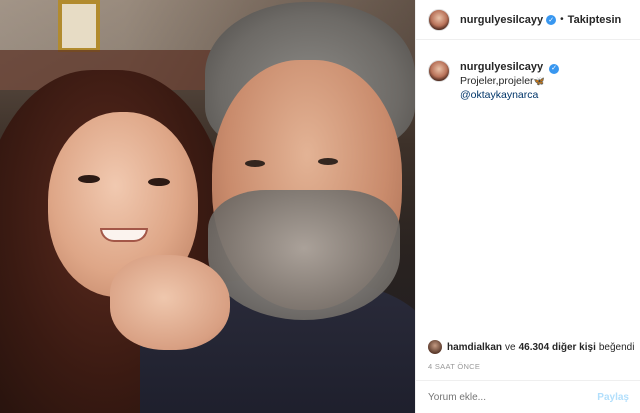 The image size is (640, 413). Describe the element at coordinates (170, 302) in the screenshot. I see `woman-hand` at that location.